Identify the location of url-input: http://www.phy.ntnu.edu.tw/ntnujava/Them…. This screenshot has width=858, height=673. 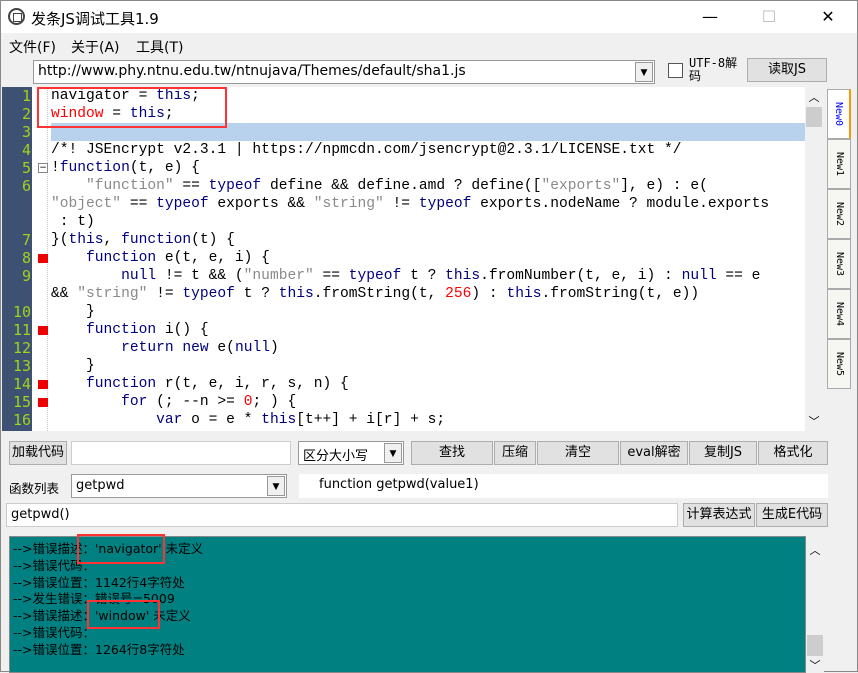
(344, 72).